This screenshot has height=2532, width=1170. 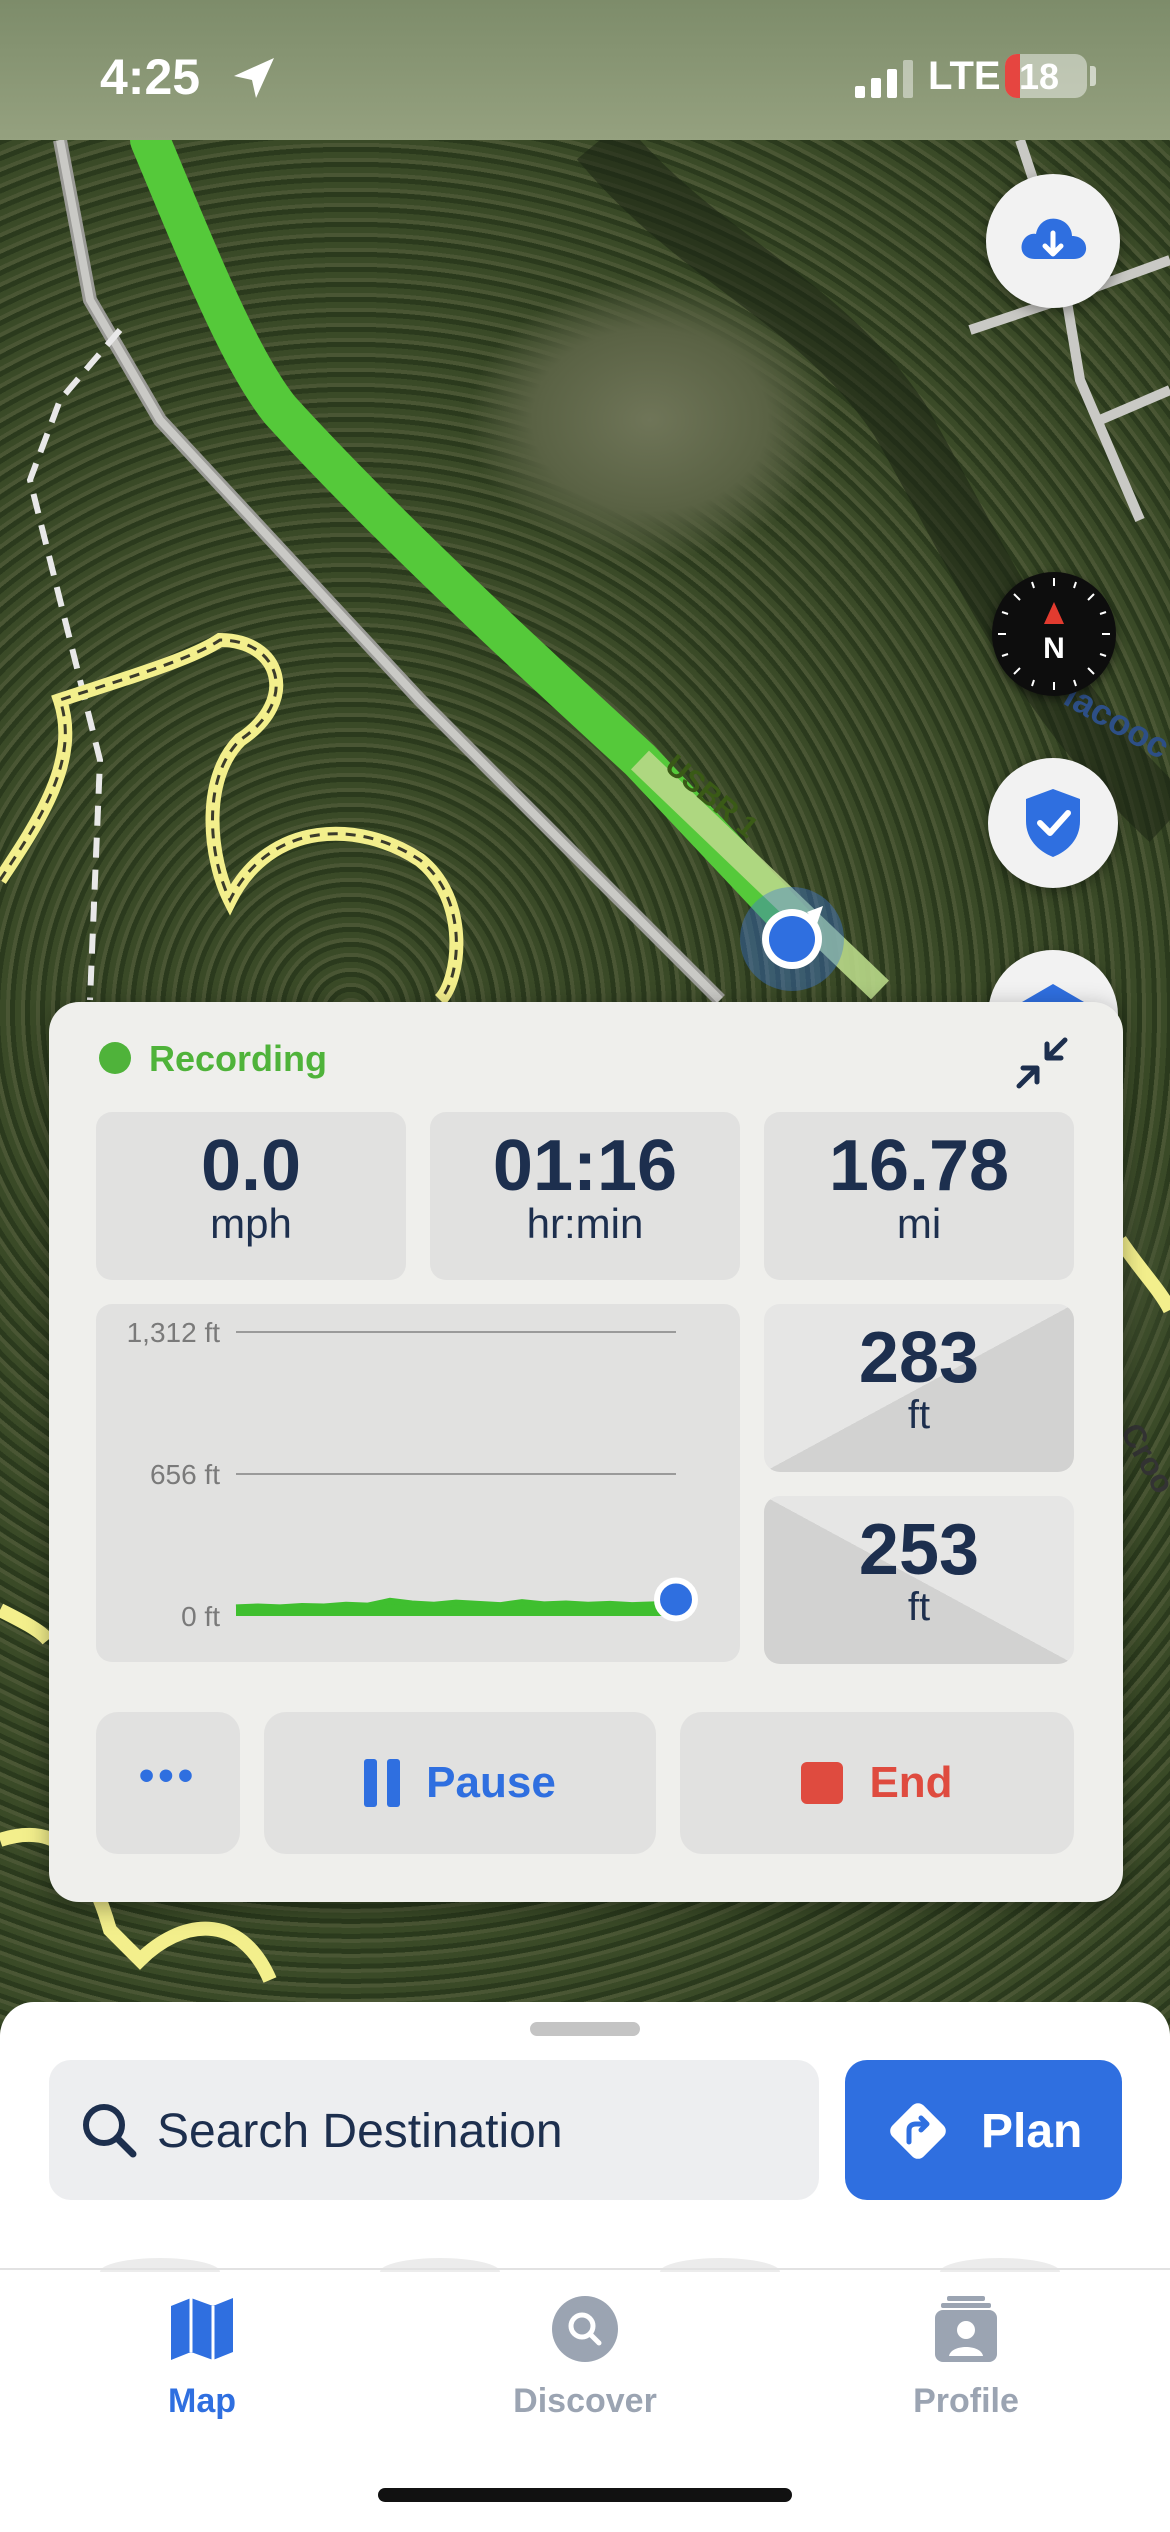 I want to click on chart-y-tick-label: 1,312 ft, so click(x=174, y=1332).